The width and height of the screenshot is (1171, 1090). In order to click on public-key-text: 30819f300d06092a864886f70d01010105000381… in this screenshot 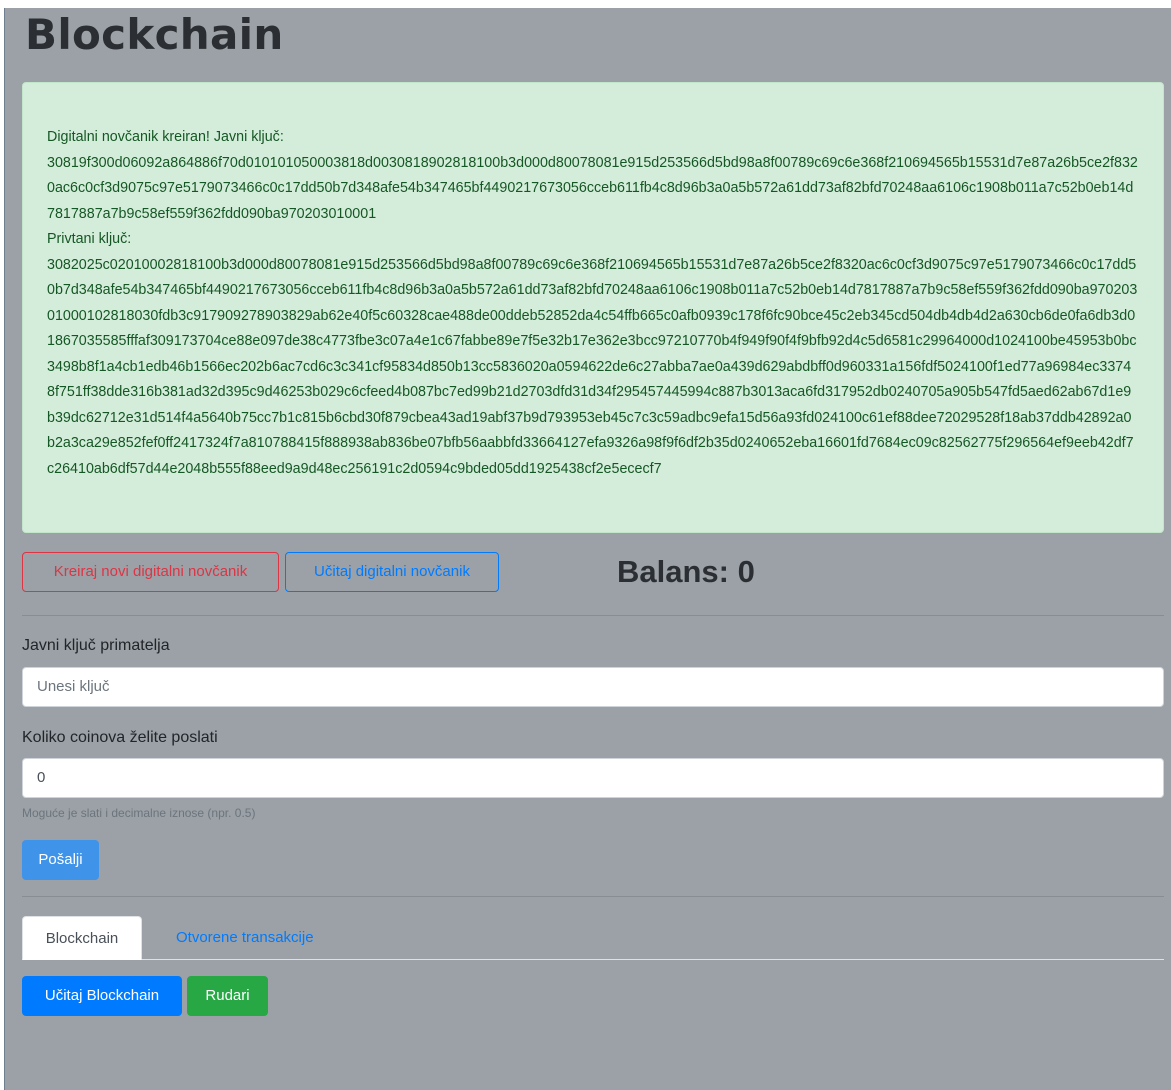, I will do `click(592, 188)`.